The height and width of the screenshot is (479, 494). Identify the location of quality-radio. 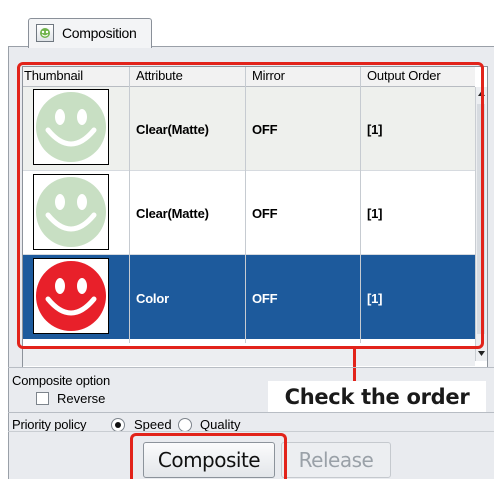
(185, 425).